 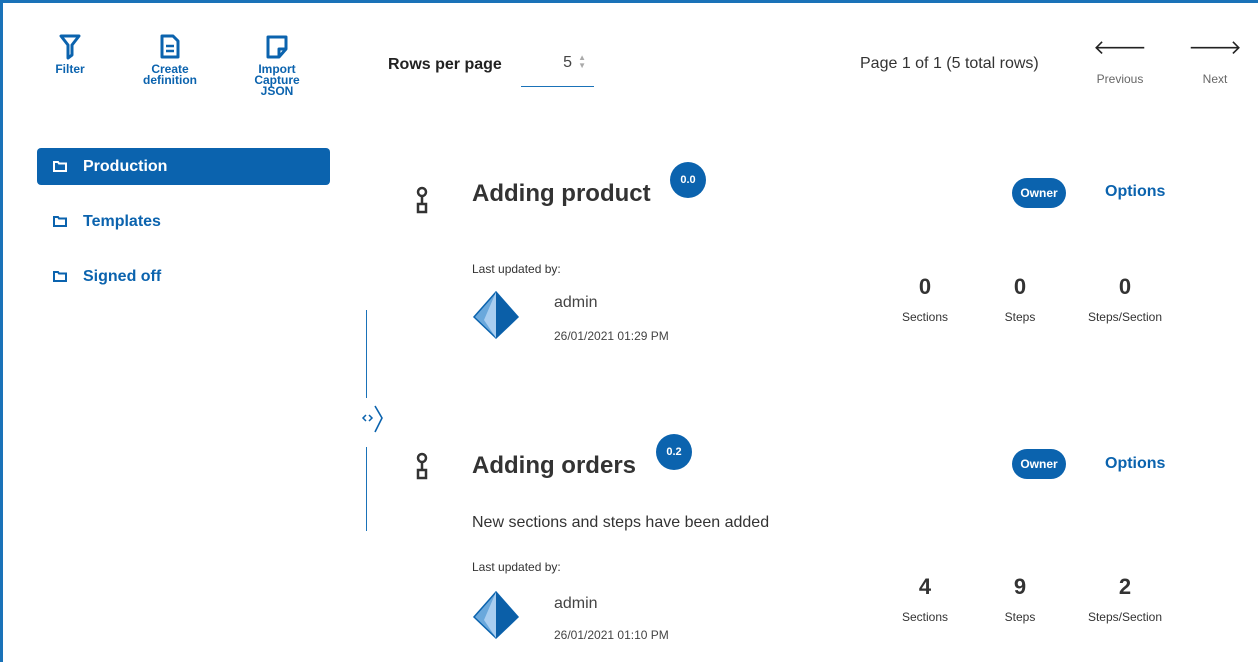 I want to click on stat-sections: 4 Sections, so click(x=925, y=599).